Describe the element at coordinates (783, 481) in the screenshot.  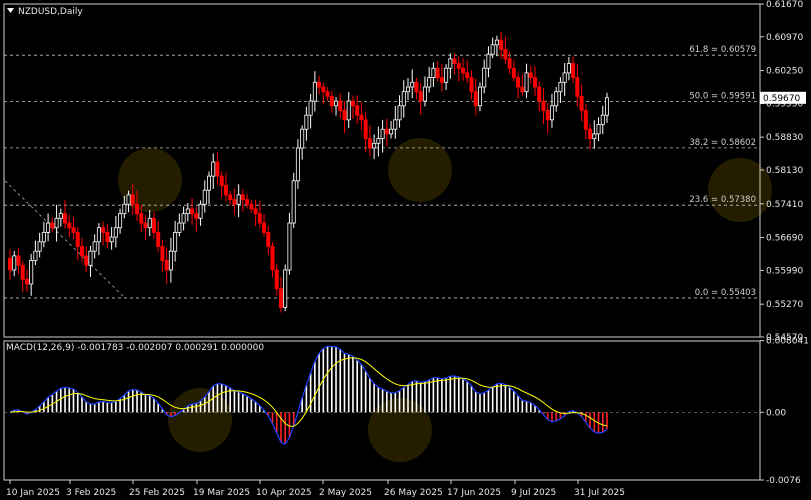
I see `macd-tick-label: -0.0076` at that location.